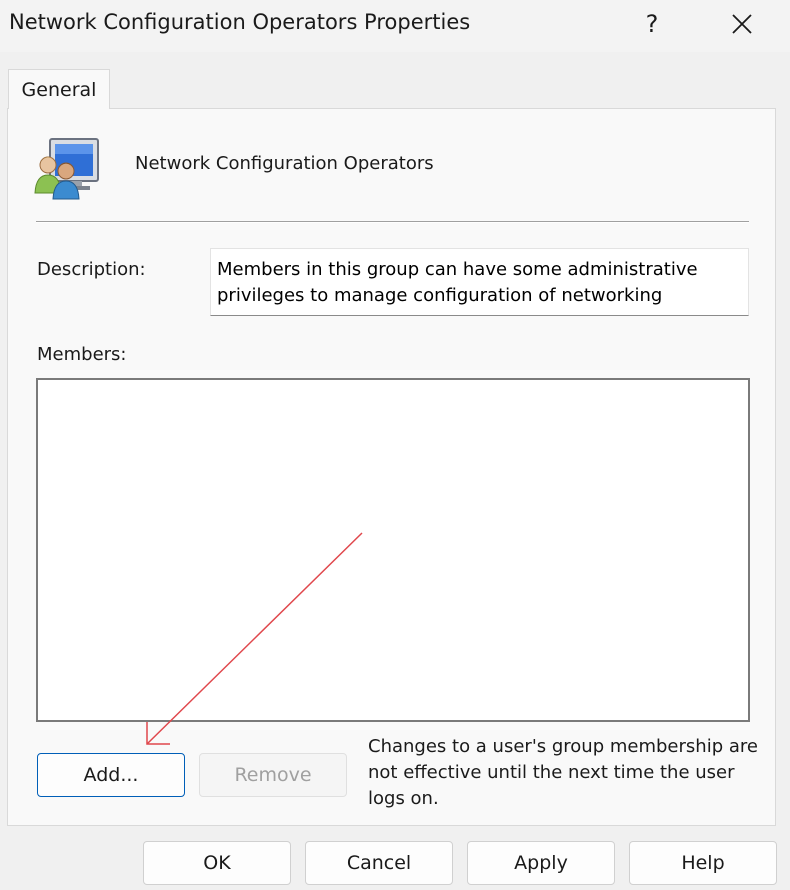 This screenshot has width=790, height=890. What do you see at coordinates (541, 863) in the screenshot?
I see `apply-button: Apply` at bounding box center [541, 863].